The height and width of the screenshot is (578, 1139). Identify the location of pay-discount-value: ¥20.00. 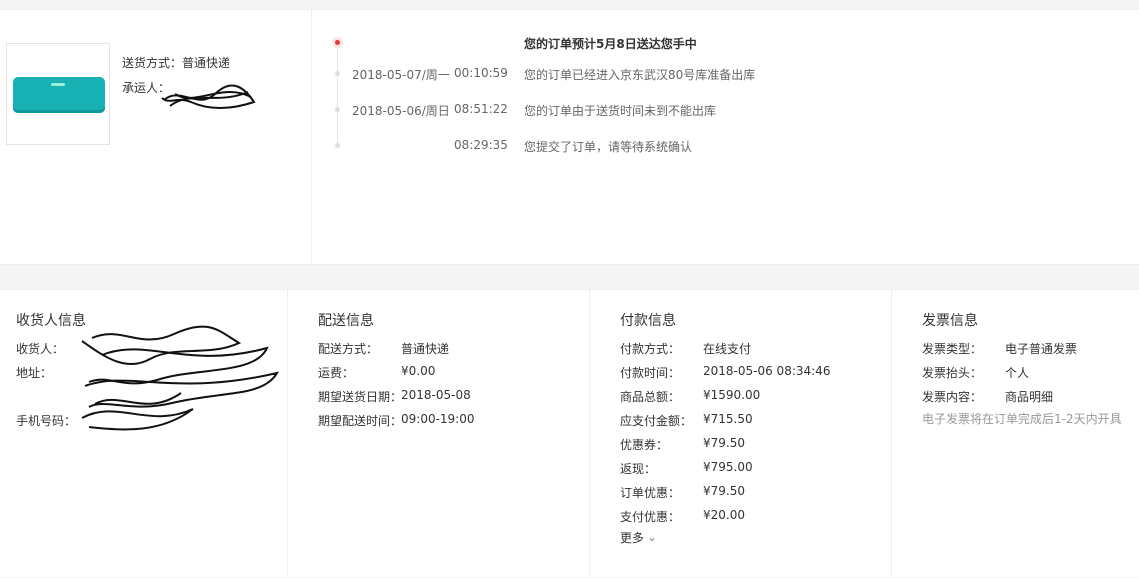
(724, 515).